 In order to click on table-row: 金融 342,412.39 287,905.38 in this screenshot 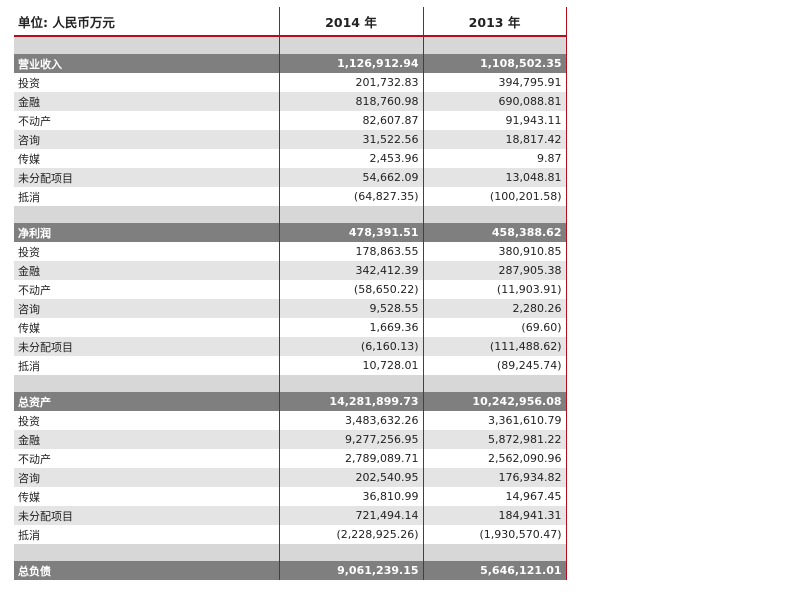, I will do `click(290, 270)`.